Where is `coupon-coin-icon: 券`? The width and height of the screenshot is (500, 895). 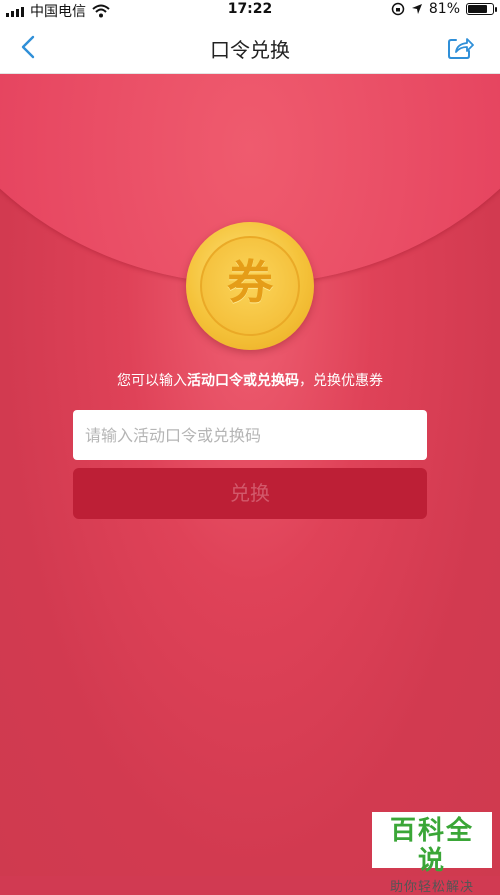
coupon-coin-icon: 券 is located at coordinates (250, 286).